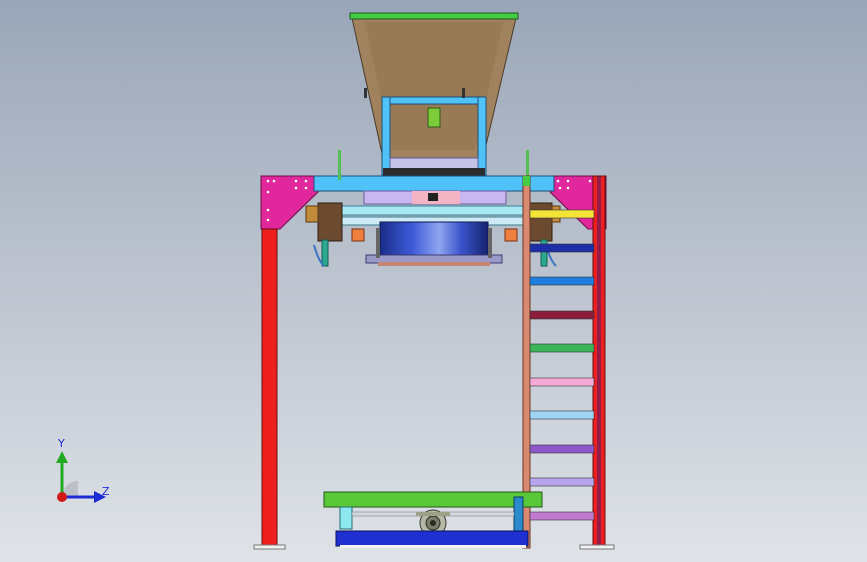 Image resolution: width=867 pixels, height=562 pixels. What do you see at coordinates (599, 361) in the screenshot?
I see `right-leg-inner` at bounding box center [599, 361].